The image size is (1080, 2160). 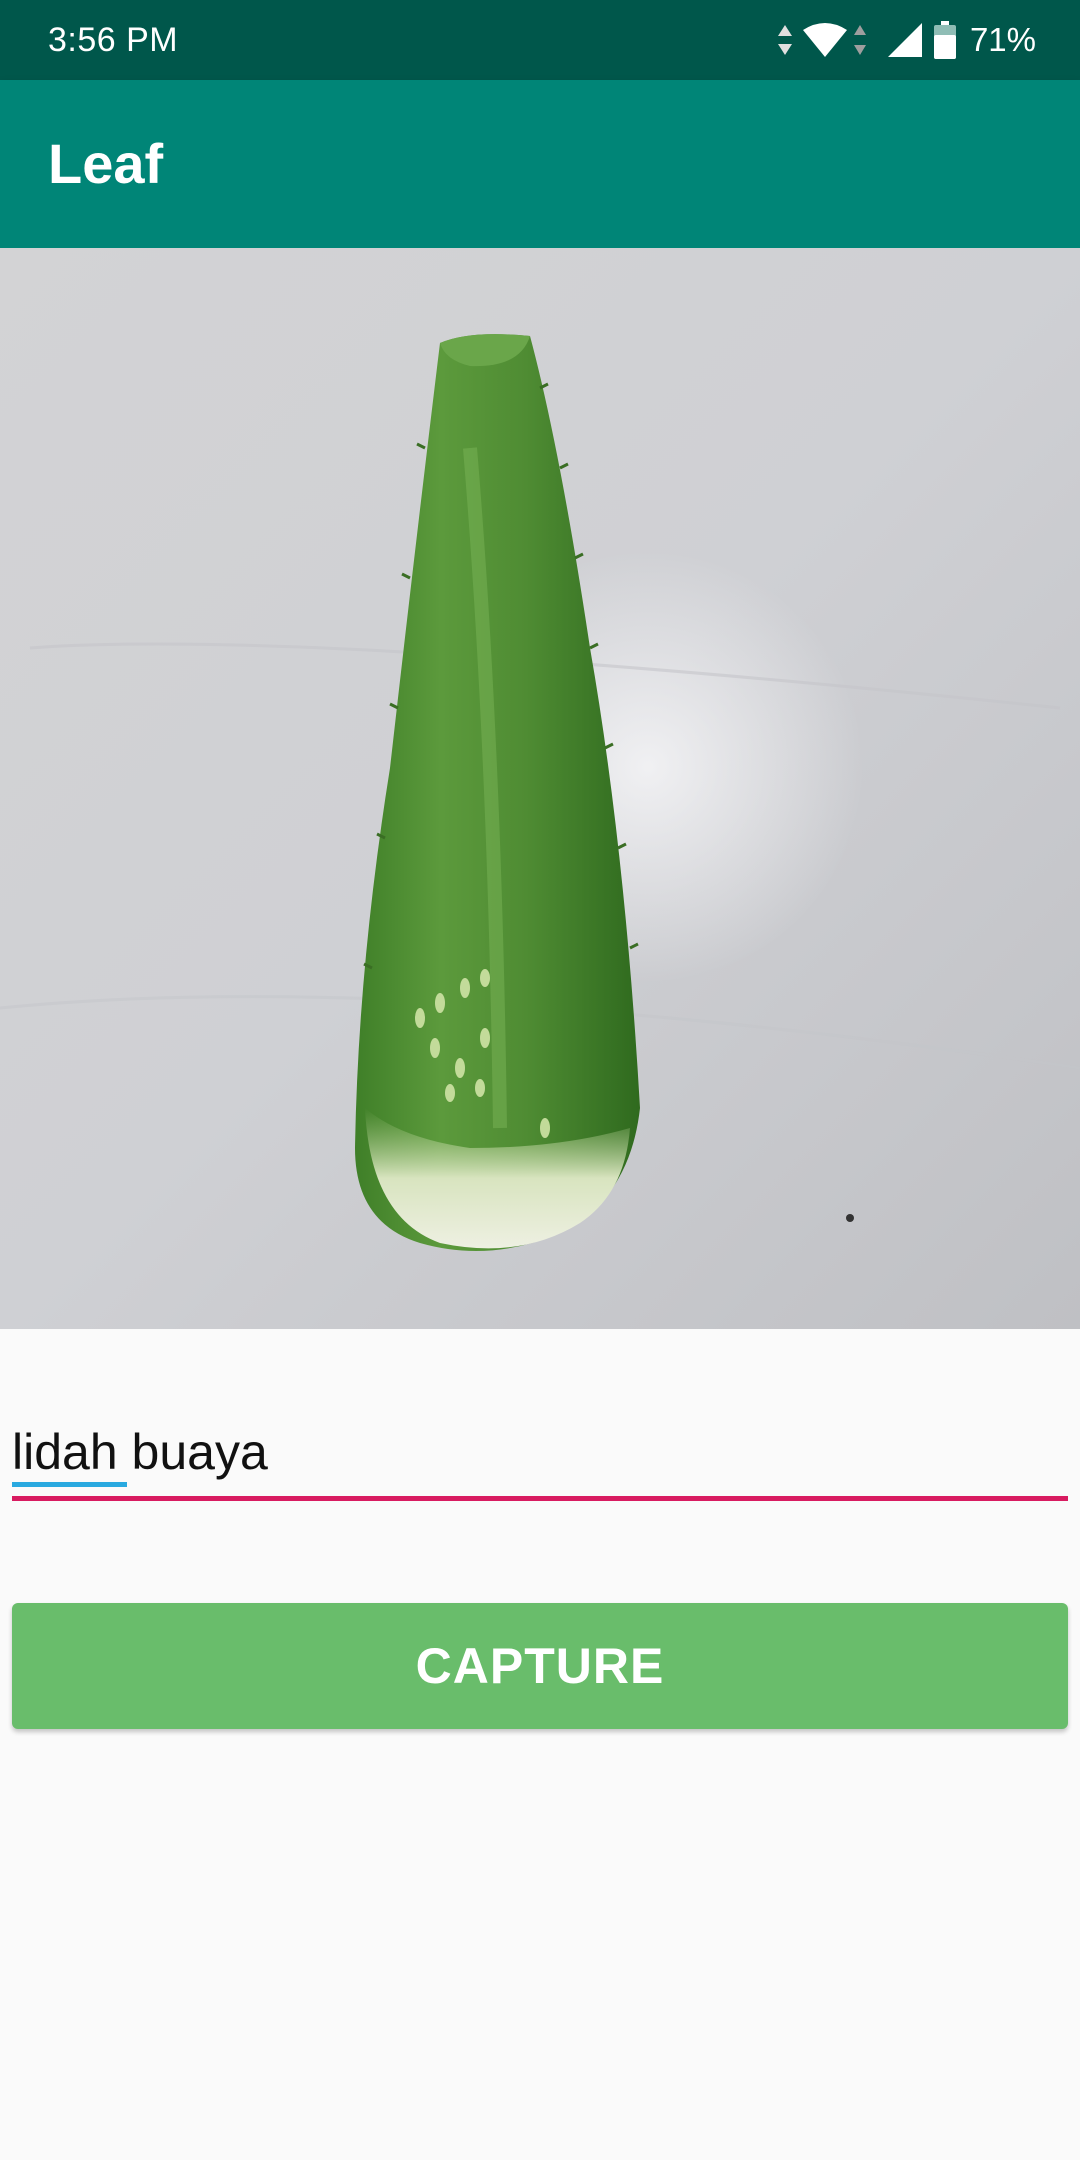 What do you see at coordinates (540, 1498) in the screenshot?
I see `field-underline` at bounding box center [540, 1498].